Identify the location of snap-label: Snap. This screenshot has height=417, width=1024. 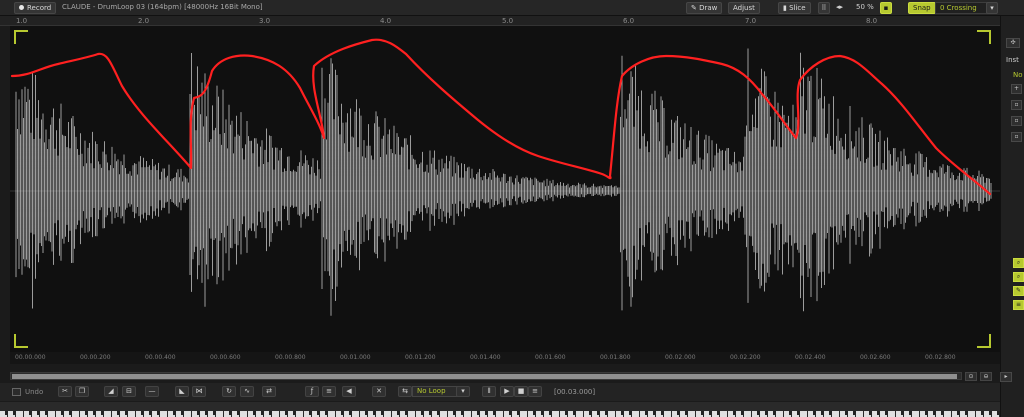
(922, 8).